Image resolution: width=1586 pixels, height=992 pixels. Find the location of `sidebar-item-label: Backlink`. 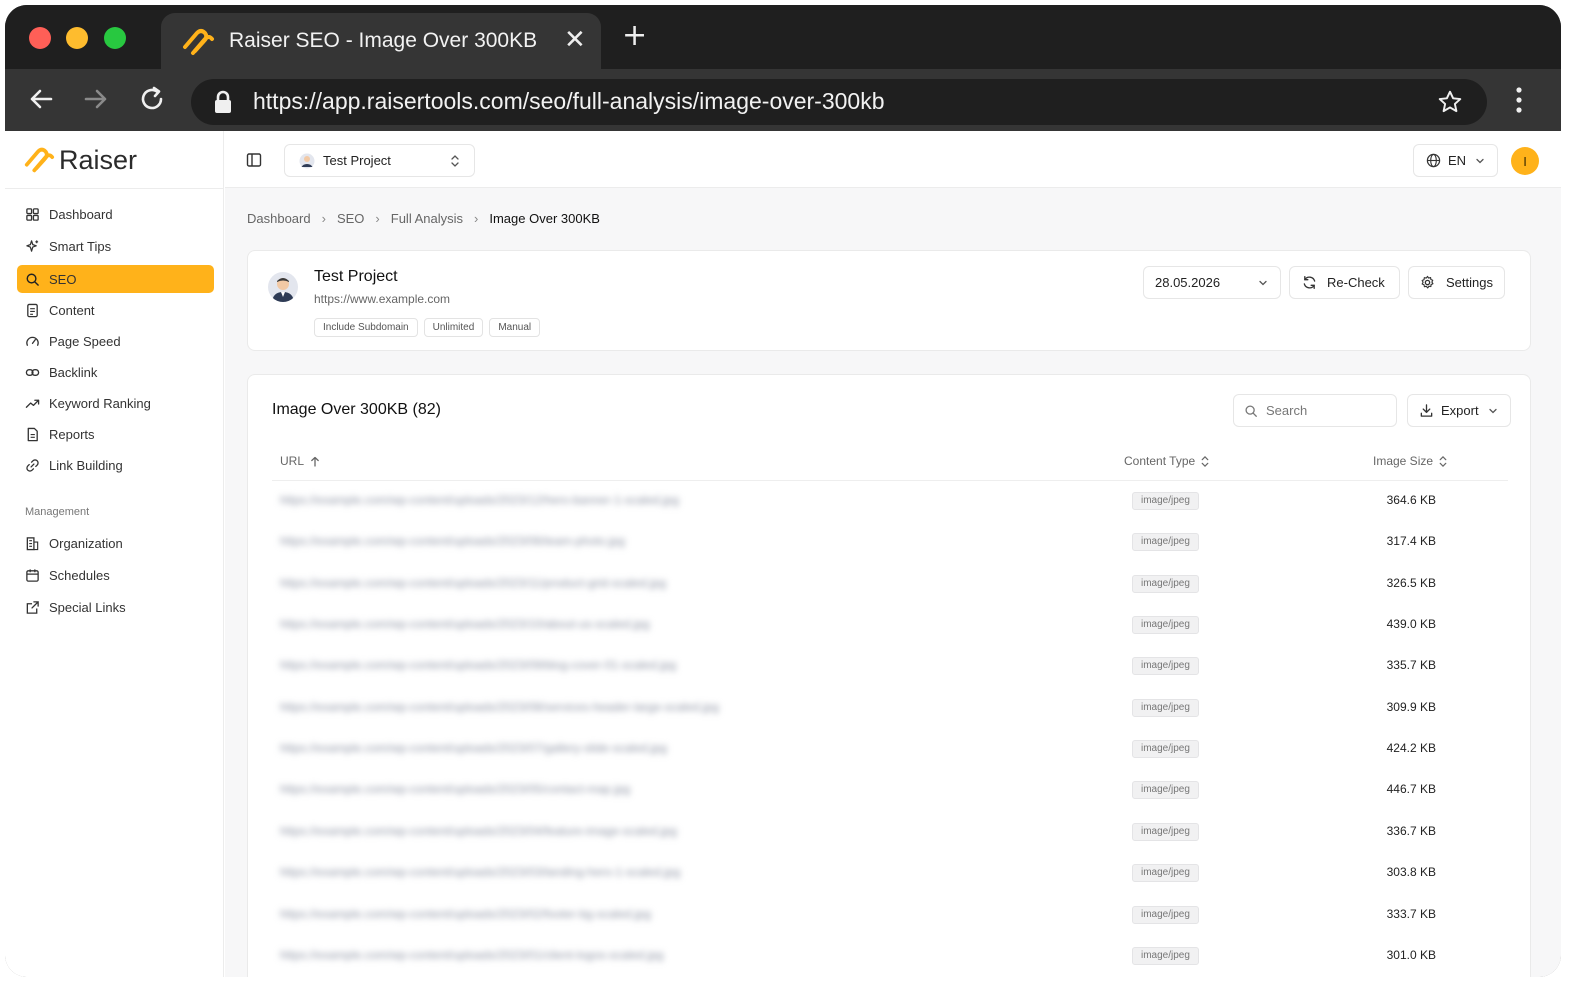

sidebar-item-label: Backlink is located at coordinates (73, 372).